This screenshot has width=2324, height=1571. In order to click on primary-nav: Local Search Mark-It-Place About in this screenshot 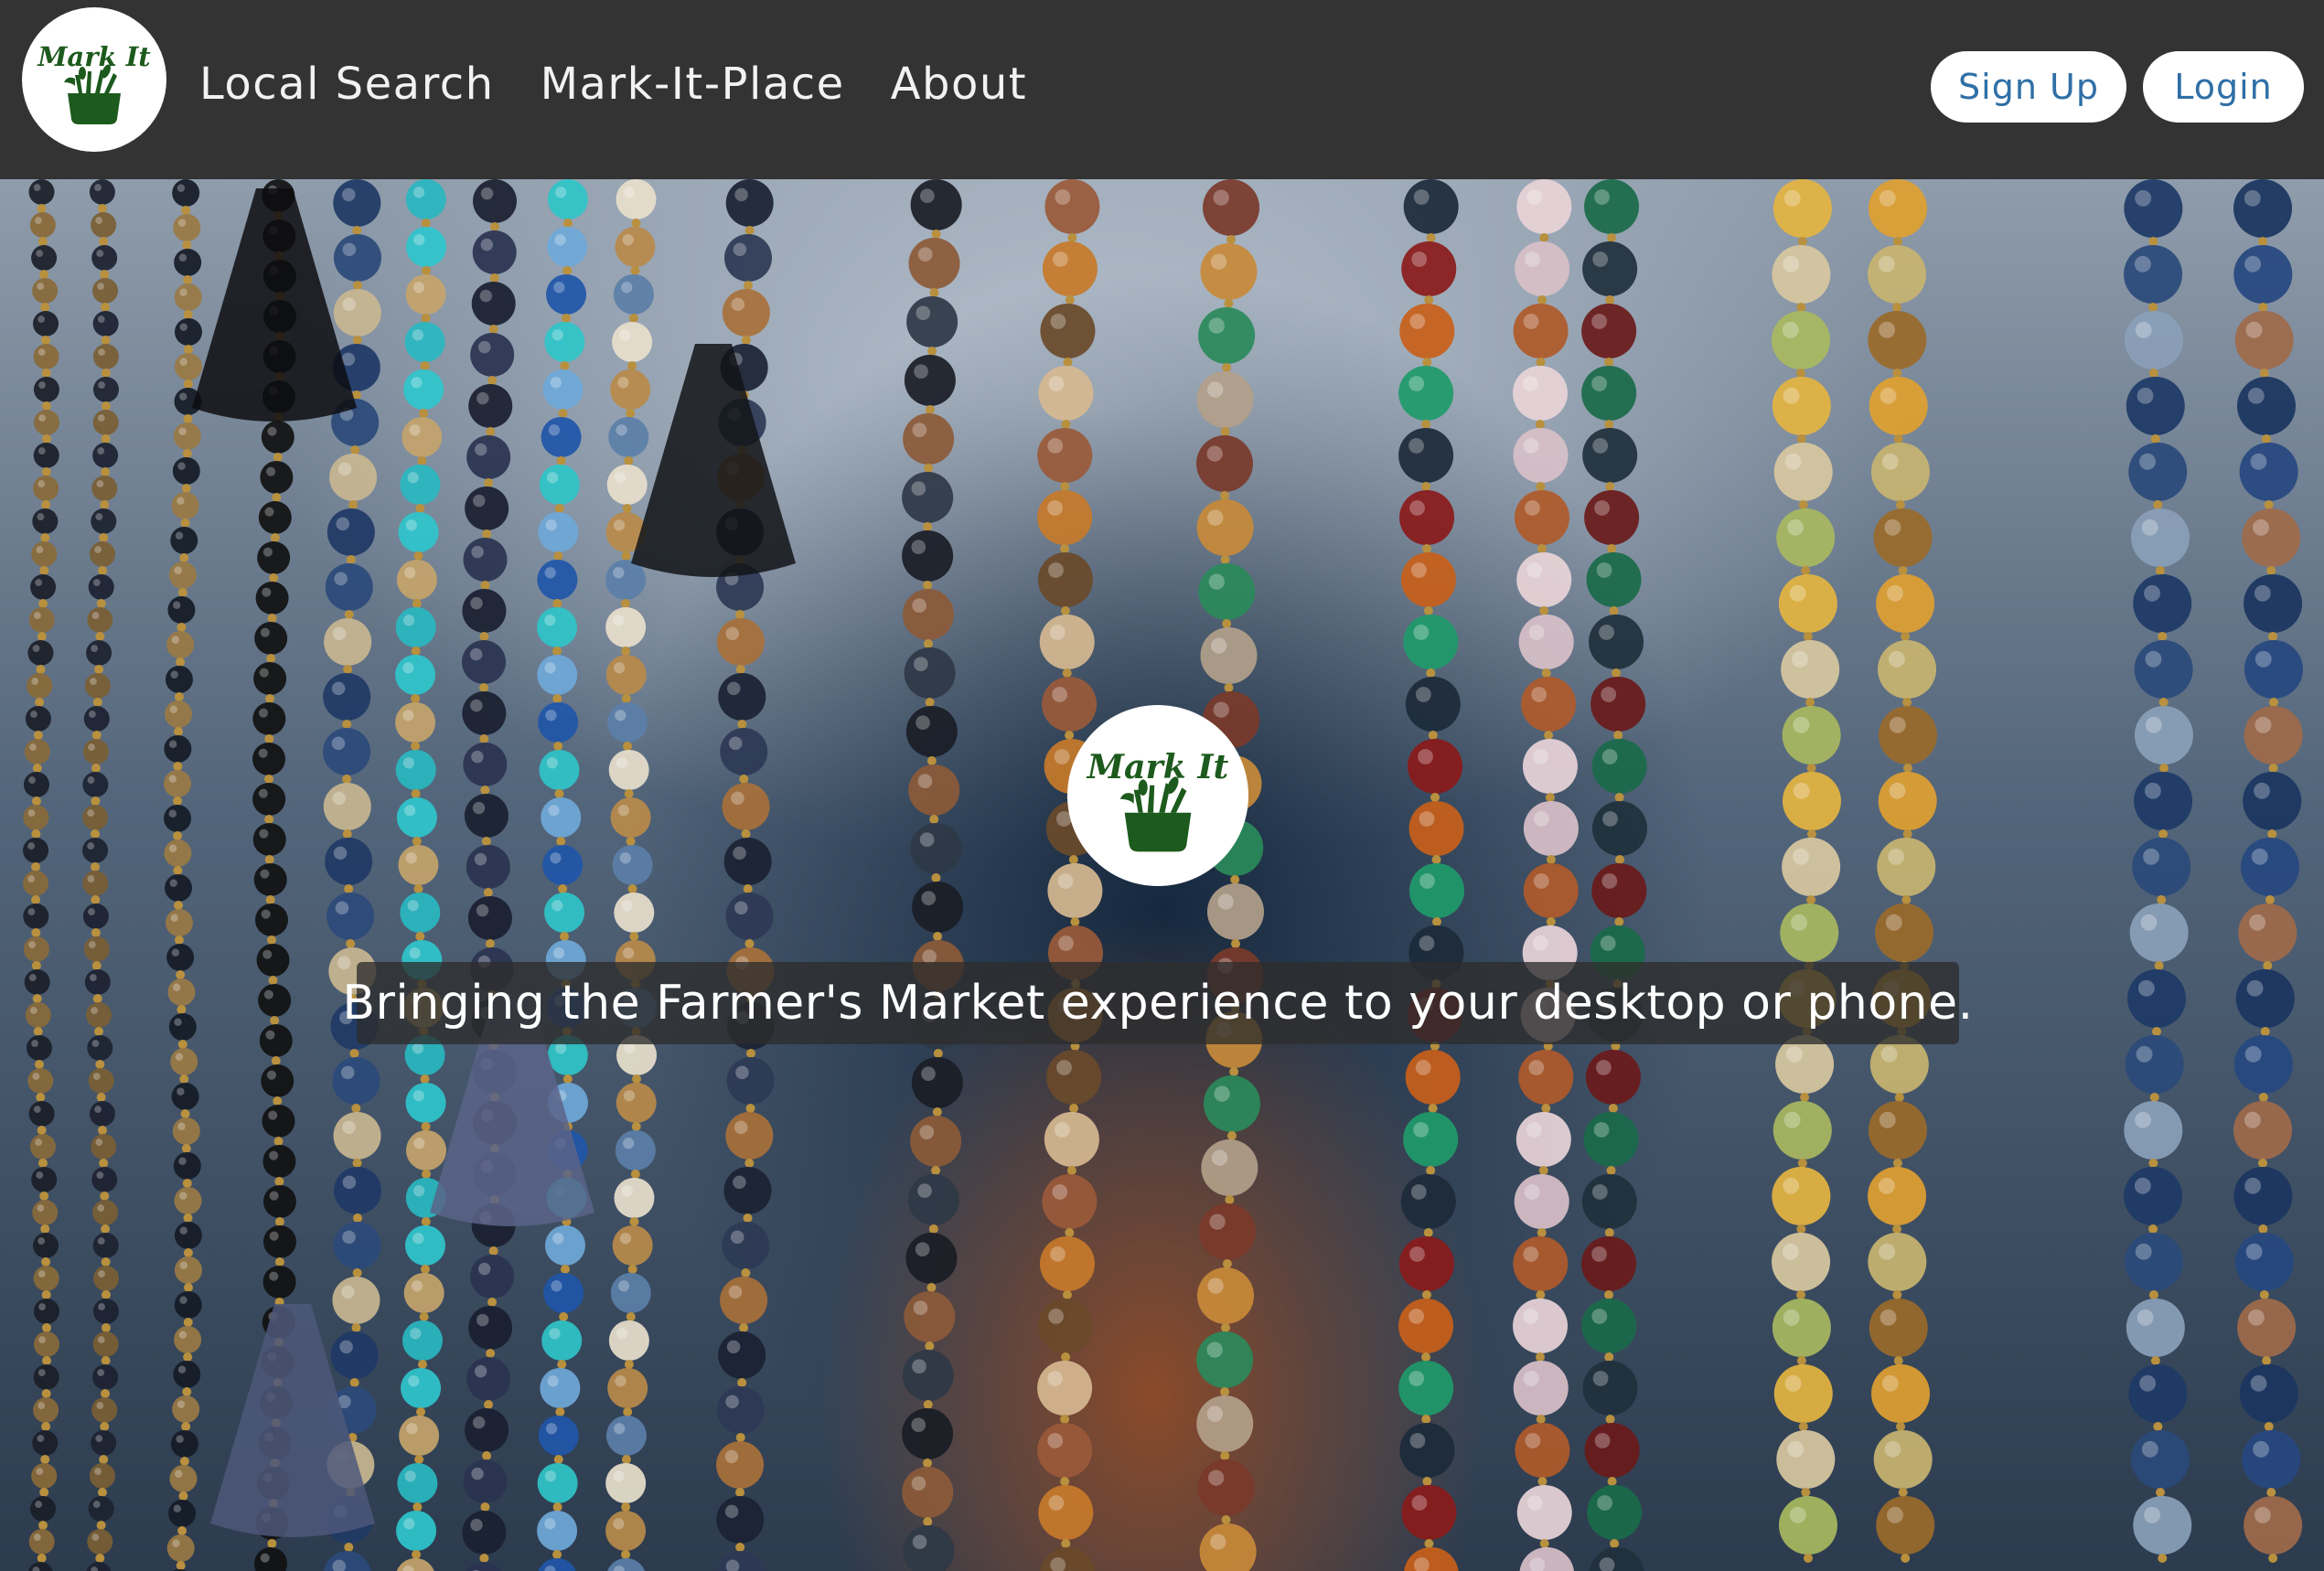, I will do `click(636, 84)`.